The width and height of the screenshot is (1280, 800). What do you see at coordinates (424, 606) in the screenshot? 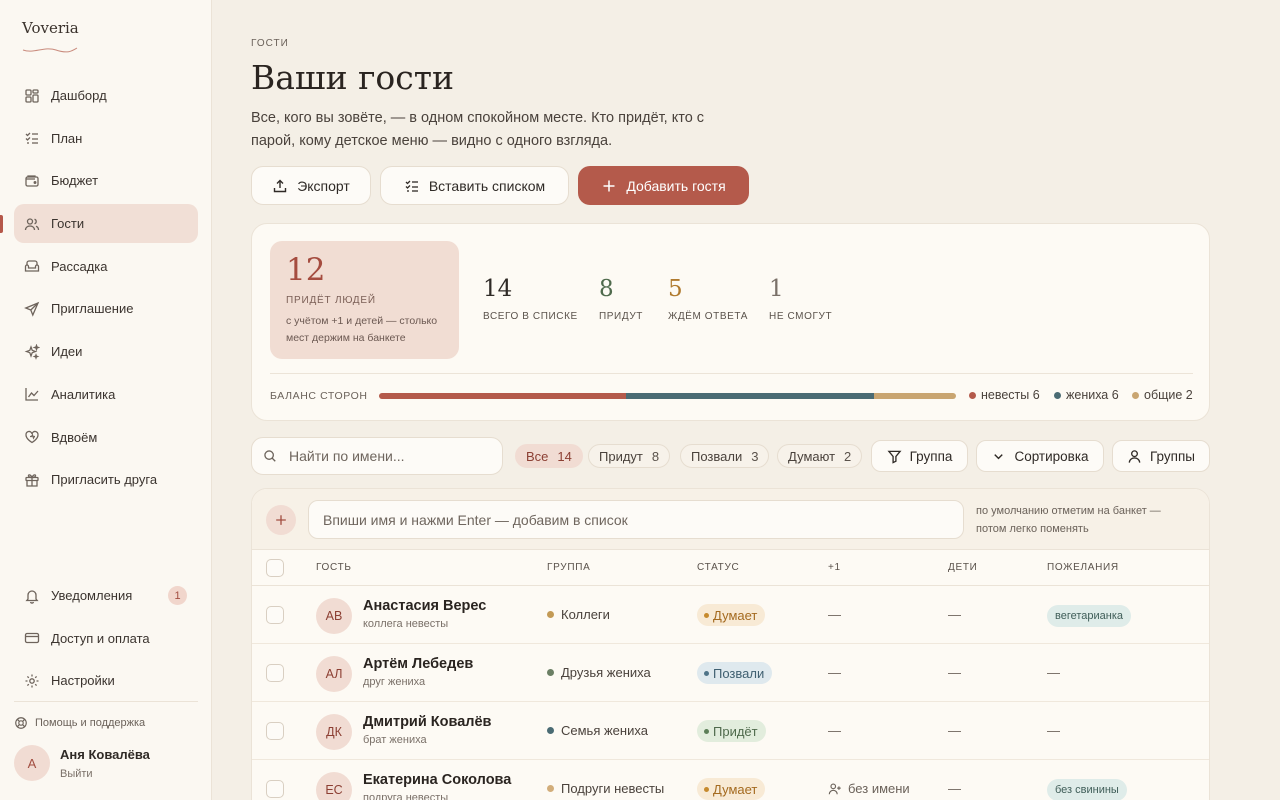
I see `guest-name: Анастасия Верес` at bounding box center [424, 606].